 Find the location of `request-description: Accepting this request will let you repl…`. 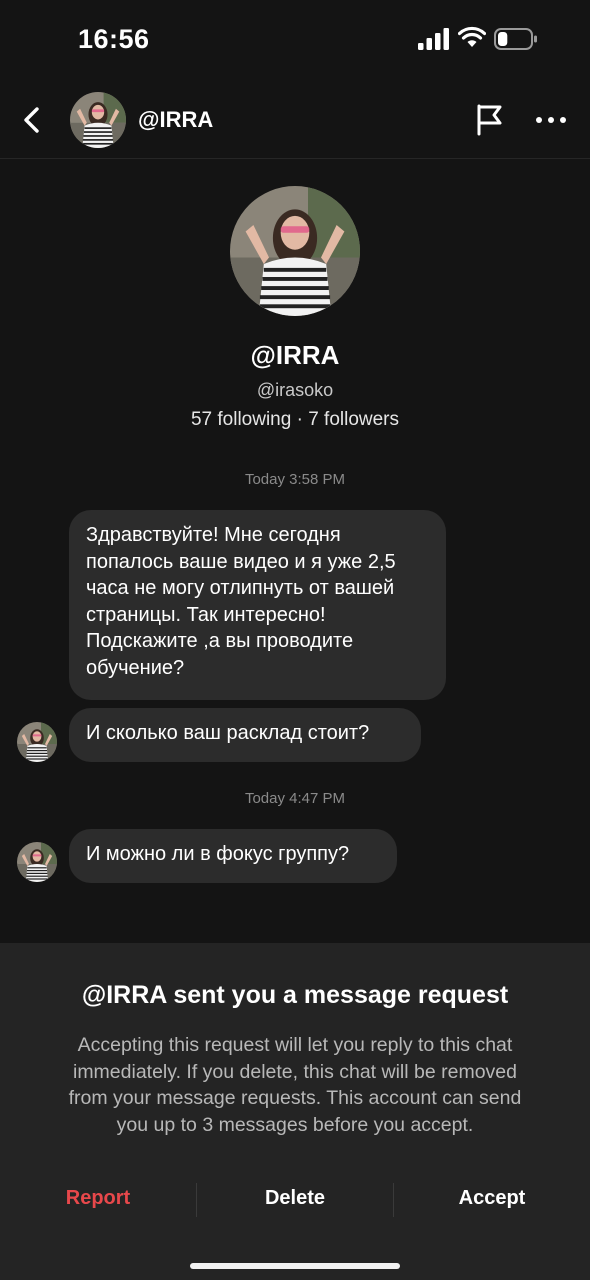

request-description: Accepting this request will let you repl… is located at coordinates (295, 1085).